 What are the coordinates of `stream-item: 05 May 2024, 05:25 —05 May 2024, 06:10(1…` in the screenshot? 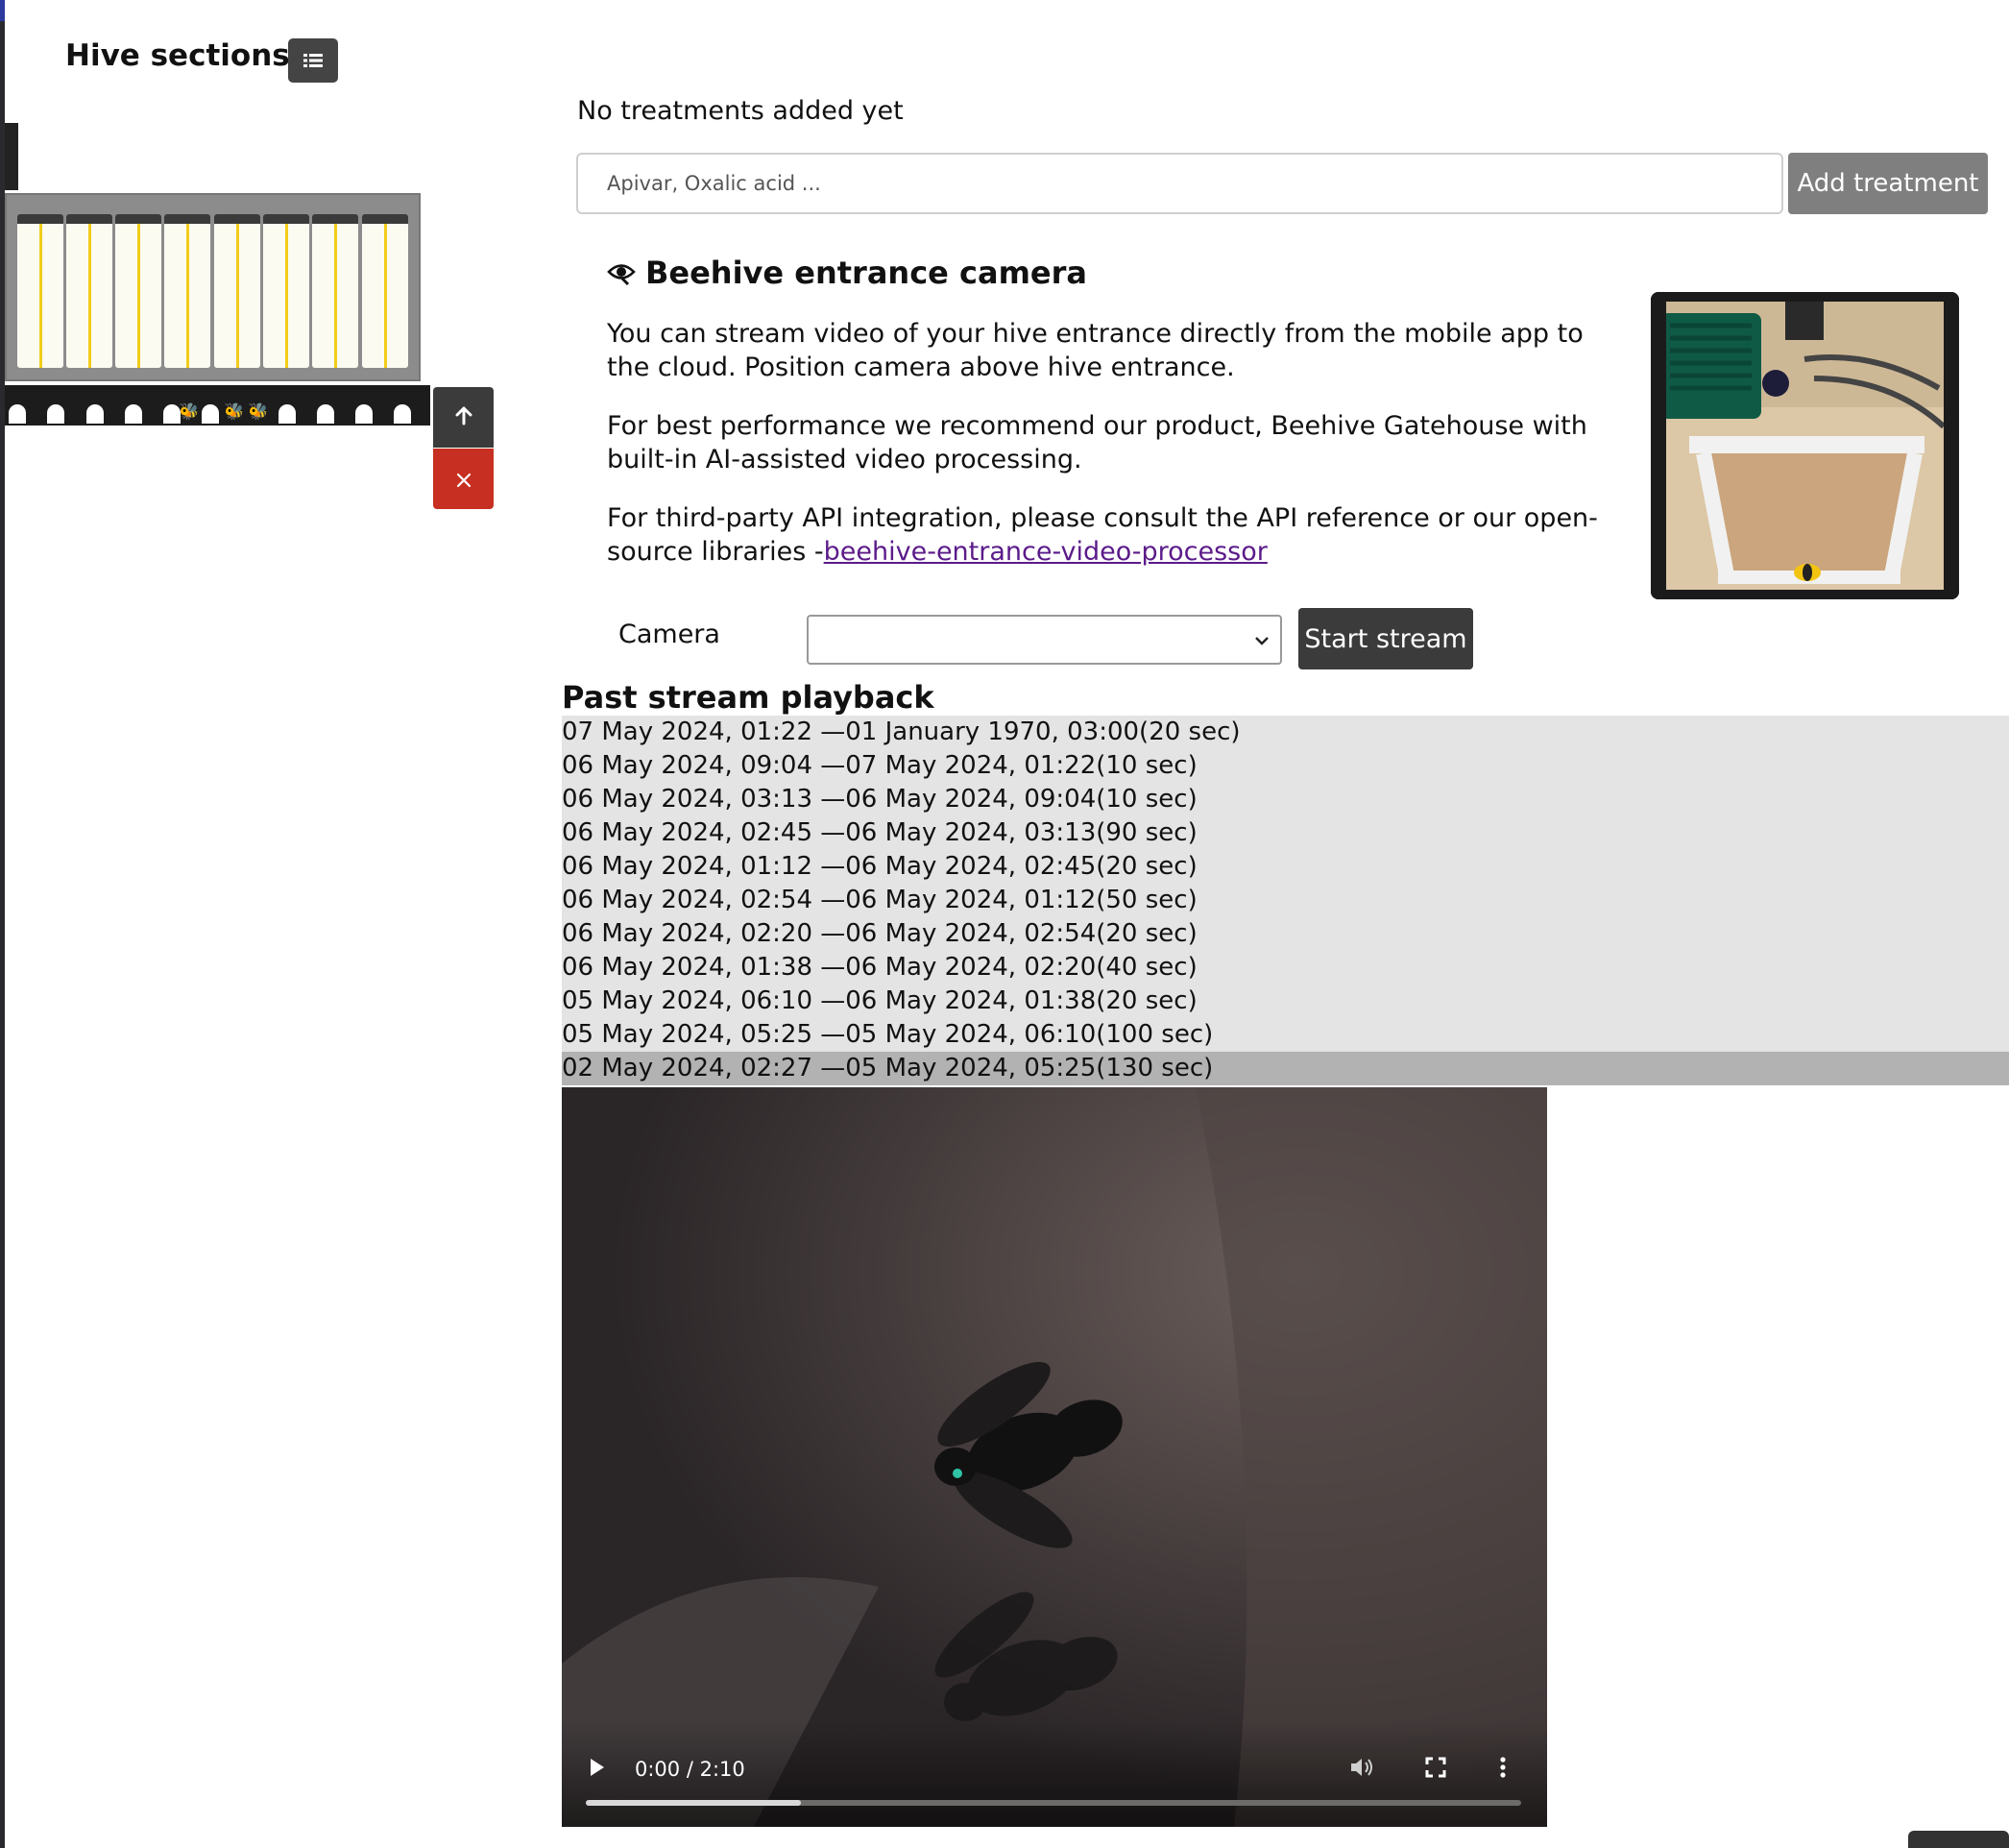 It's located at (1285, 1035).